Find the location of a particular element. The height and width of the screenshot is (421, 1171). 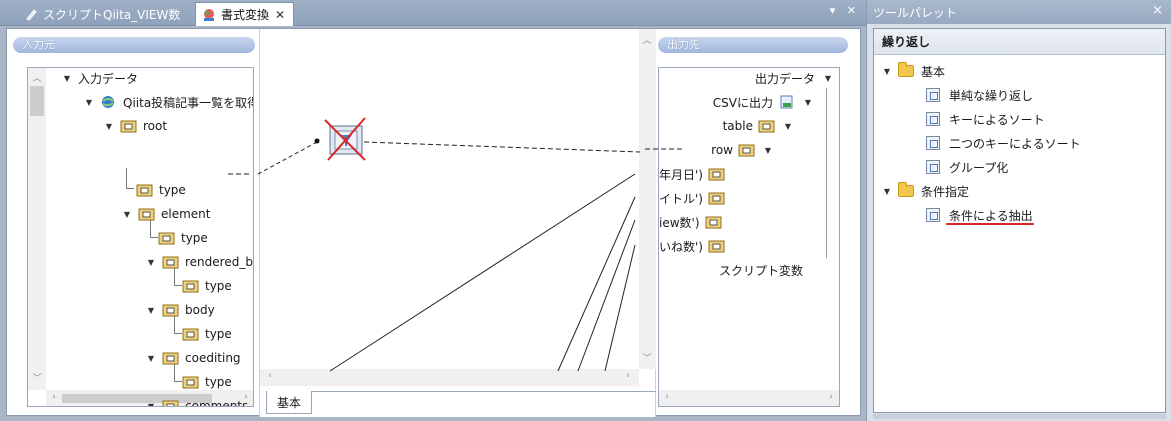

tree-item-likes-count: いね数') is located at coordinates (695, 246).